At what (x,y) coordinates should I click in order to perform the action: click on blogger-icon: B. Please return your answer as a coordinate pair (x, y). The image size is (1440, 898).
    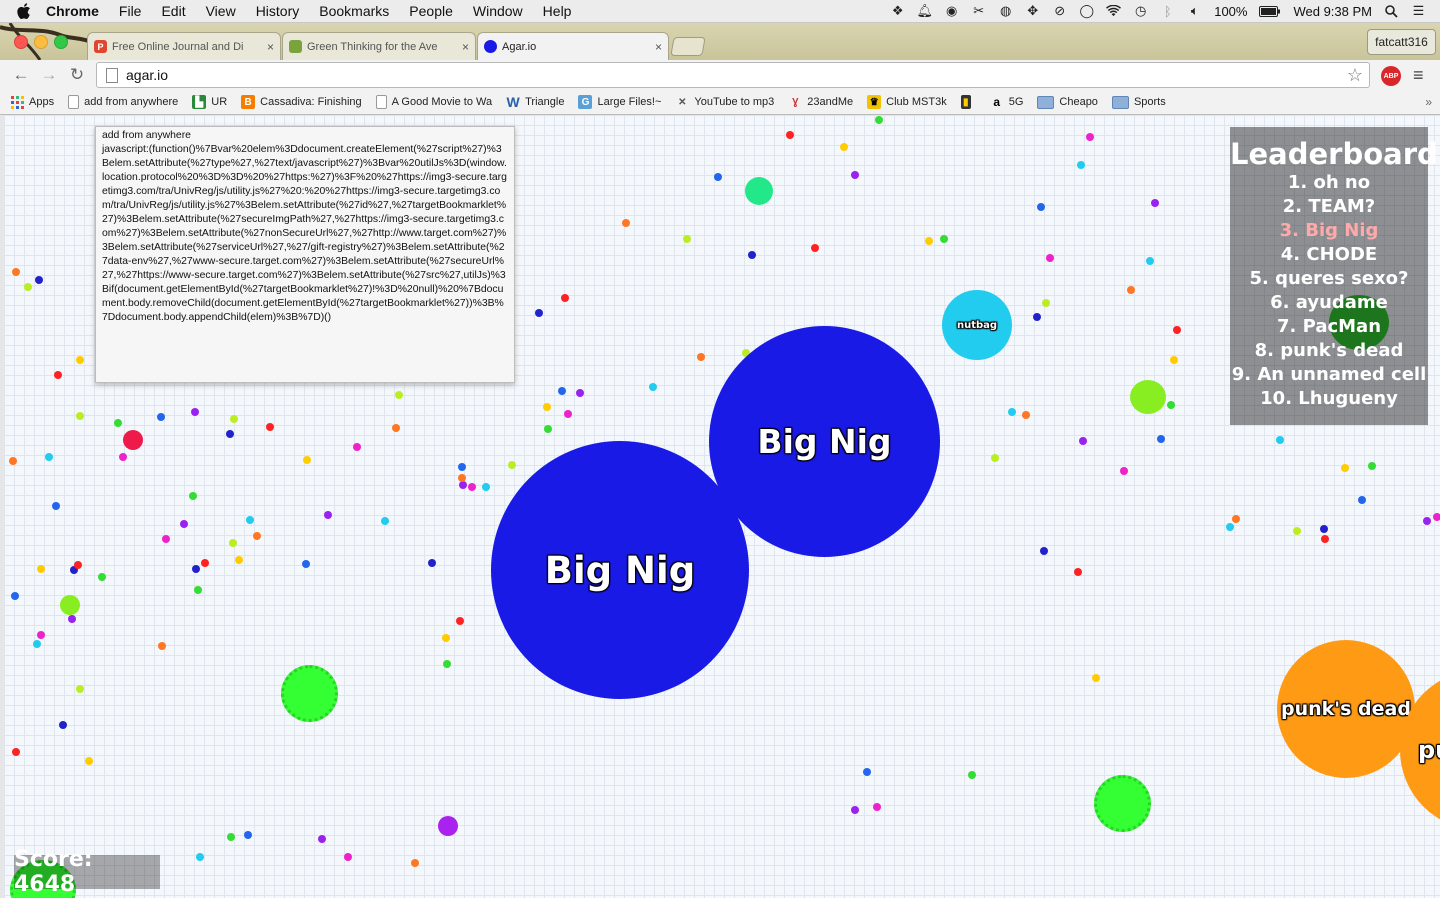
    Looking at the image, I should click on (248, 102).